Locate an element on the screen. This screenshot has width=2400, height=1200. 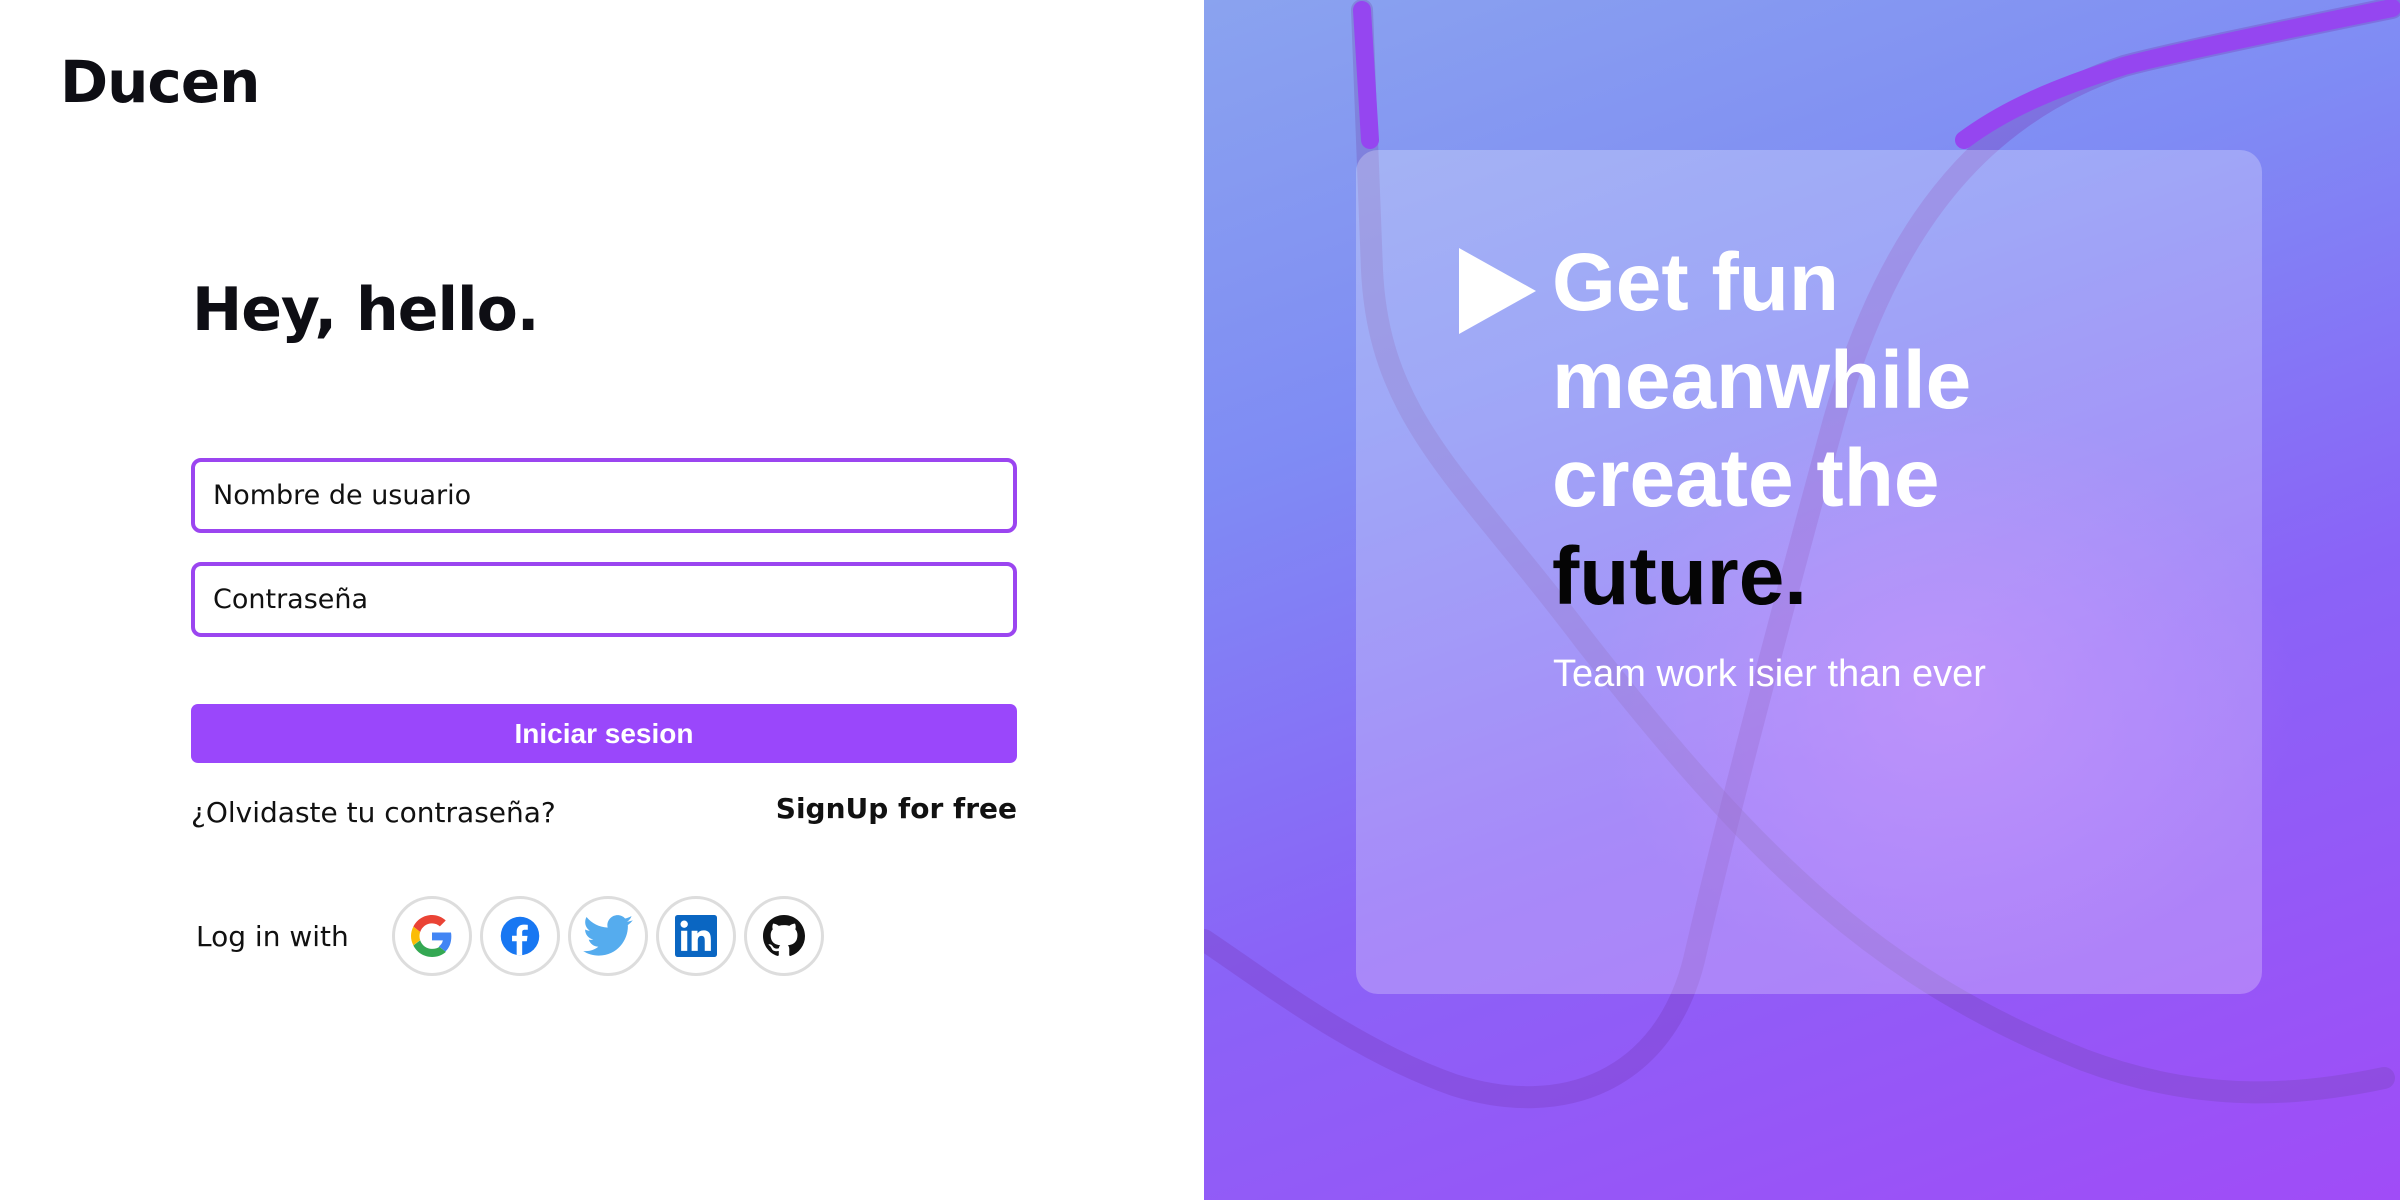
google-icon is located at coordinates (431, 936).